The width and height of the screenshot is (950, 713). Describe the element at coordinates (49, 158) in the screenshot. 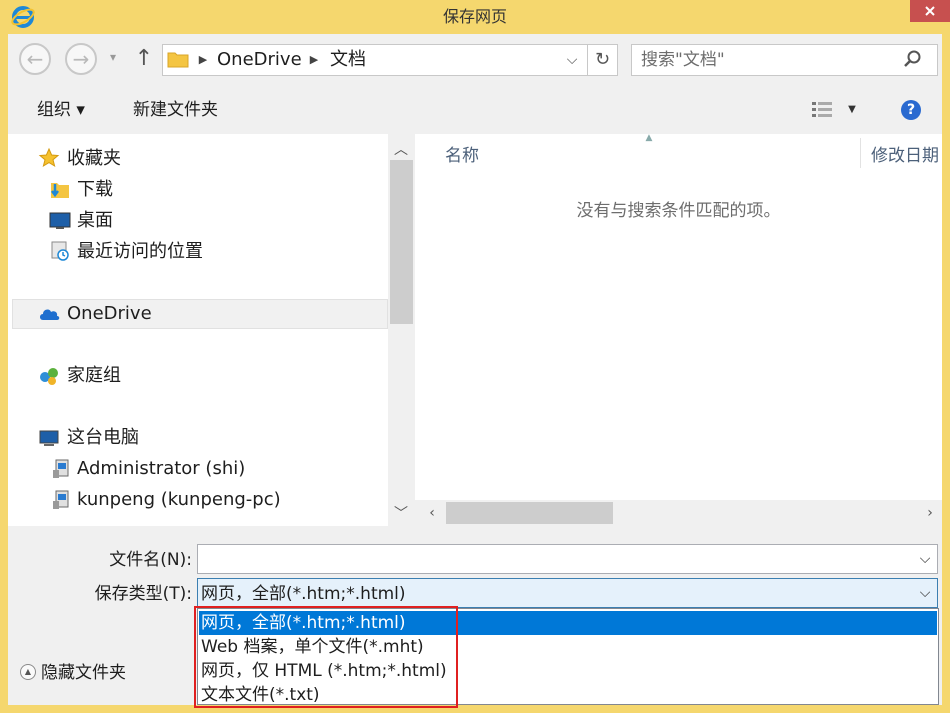

I see `star-icon` at that location.